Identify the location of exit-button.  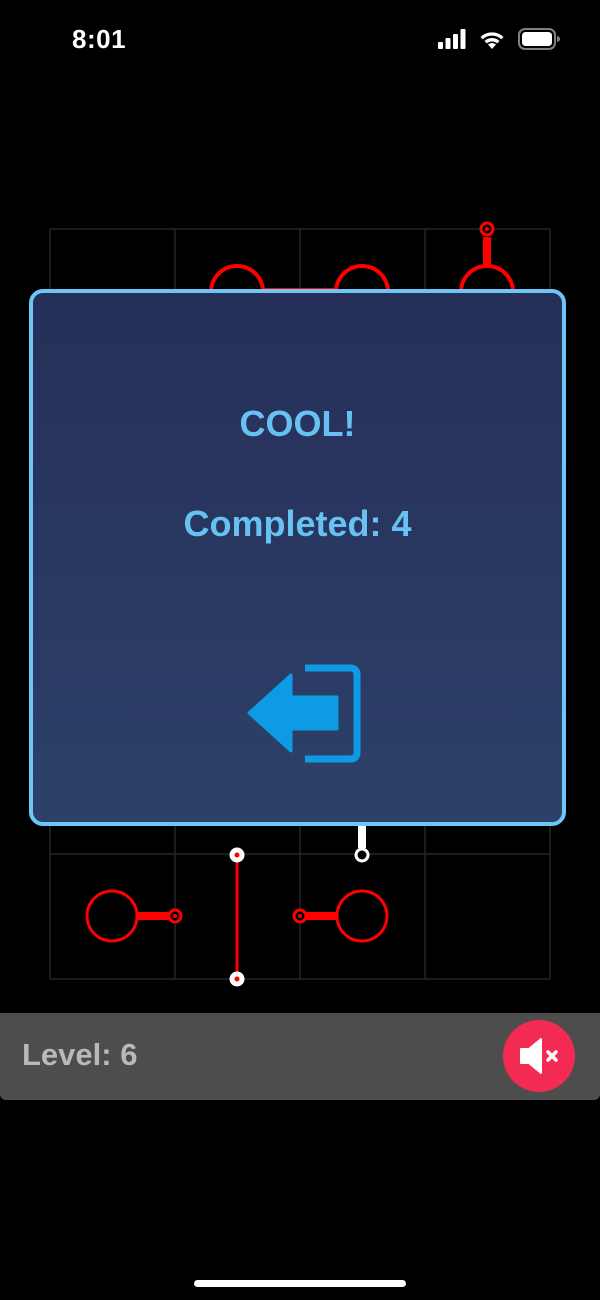
(303, 713).